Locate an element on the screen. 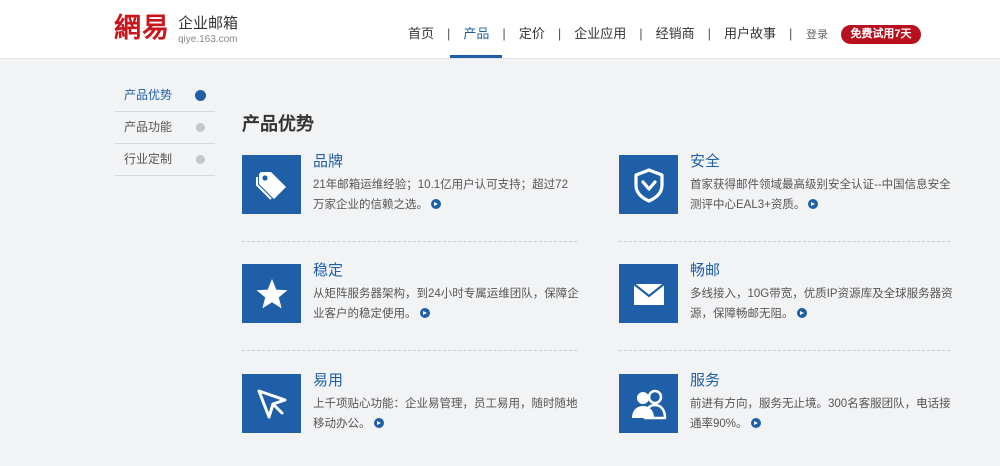 The width and height of the screenshot is (1000, 466). sidebar: 产品优势 产品功能 行业定制 is located at coordinates (165, 128).